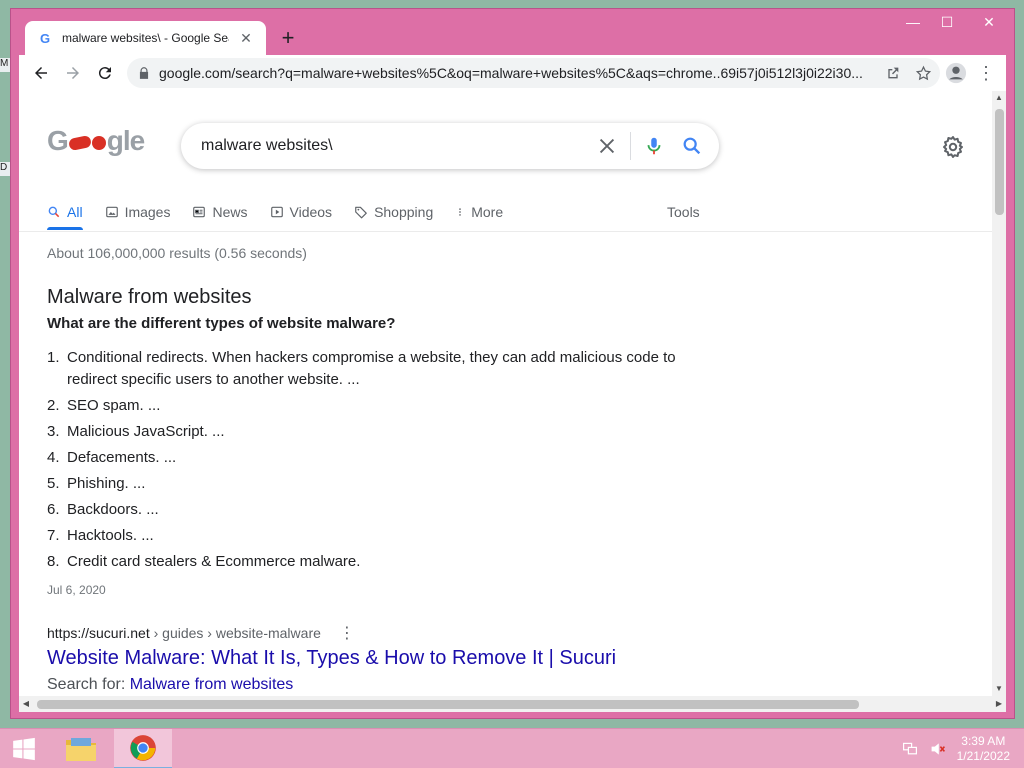 The height and width of the screenshot is (768, 1024). I want to click on folder-icon, so click(81, 749).